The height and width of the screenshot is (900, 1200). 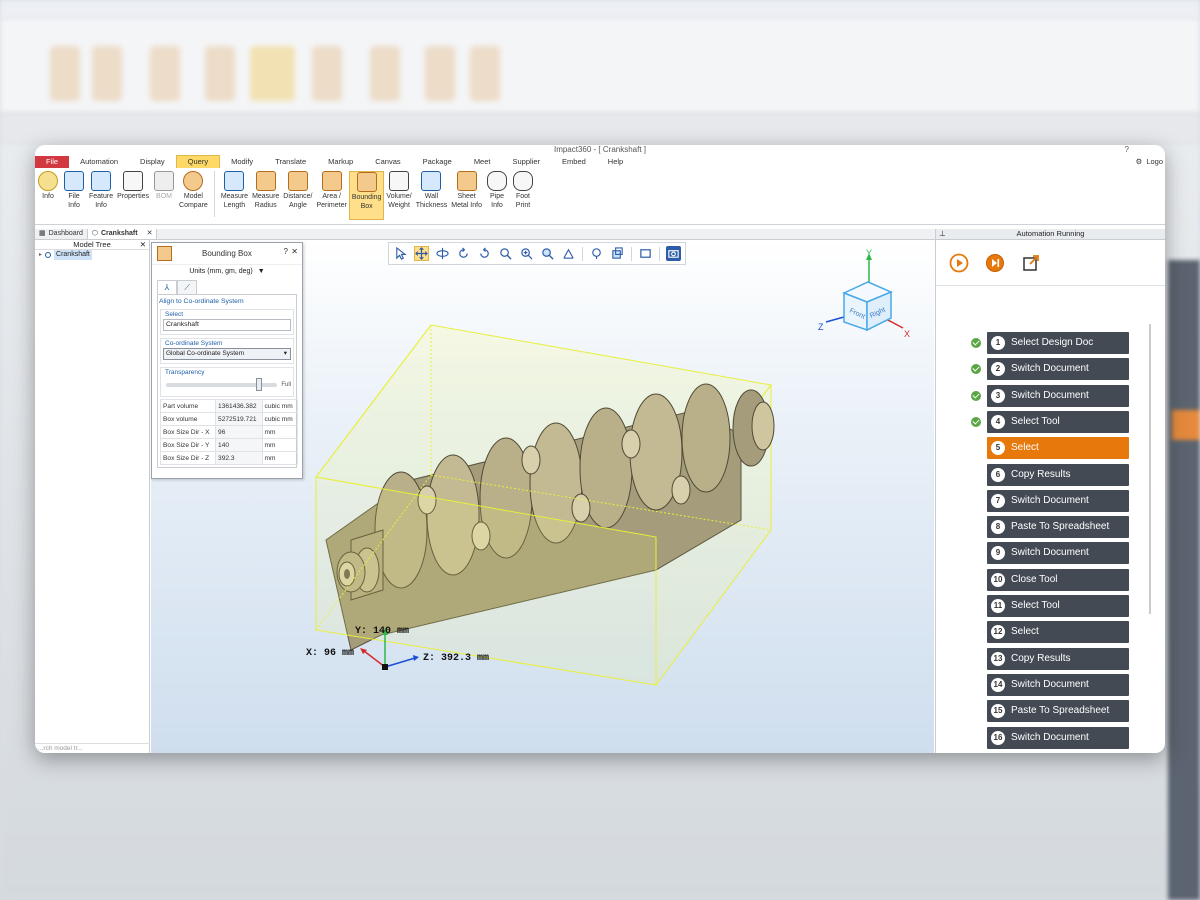 What do you see at coordinates (617, 253) in the screenshot?
I see `hide-show-icon` at bounding box center [617, 253].